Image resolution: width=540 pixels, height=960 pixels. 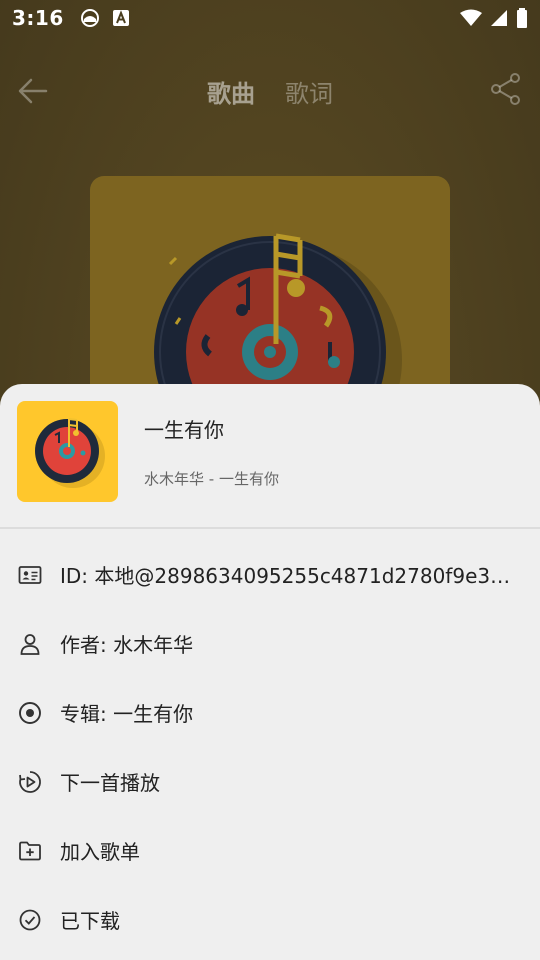 What do you see at coordinates (38, 18) in the screenshot?
I see `status-time: 3:16` at bounding box center [38, 18].